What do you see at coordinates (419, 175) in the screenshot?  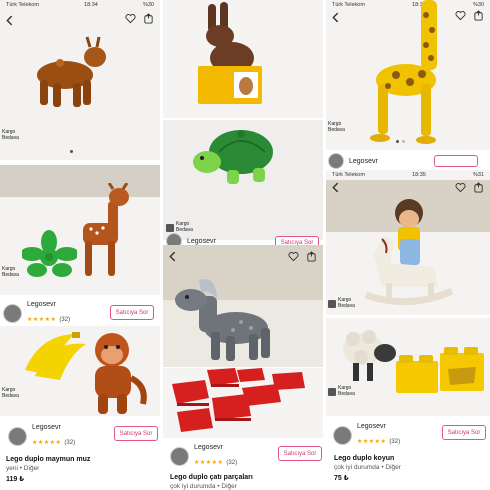 I see `time-label: 18:35` at bounding box center [419, 175].